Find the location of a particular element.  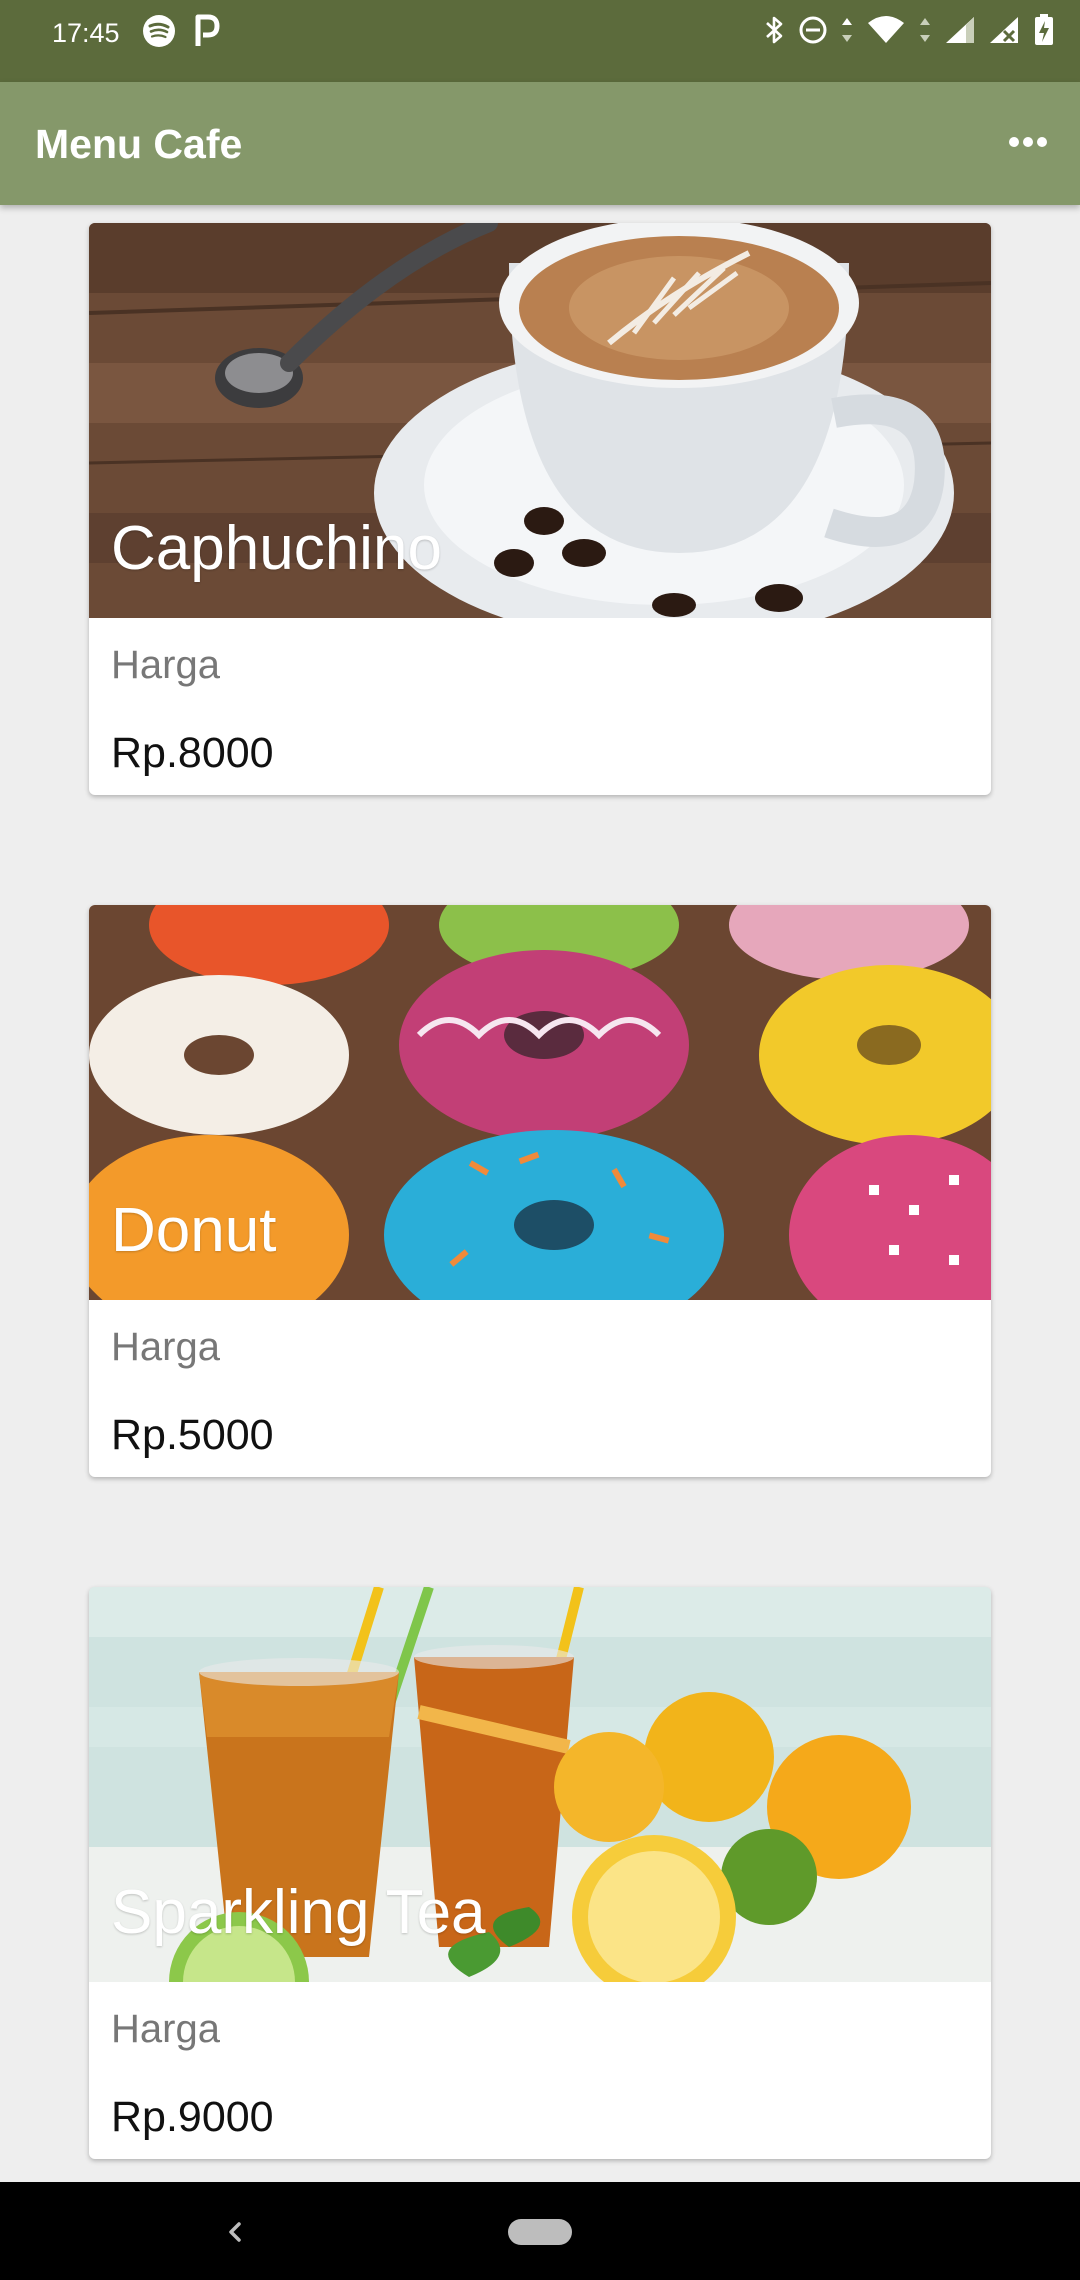

price-value: Rp.9000 is located at coordinates (192, 2117).